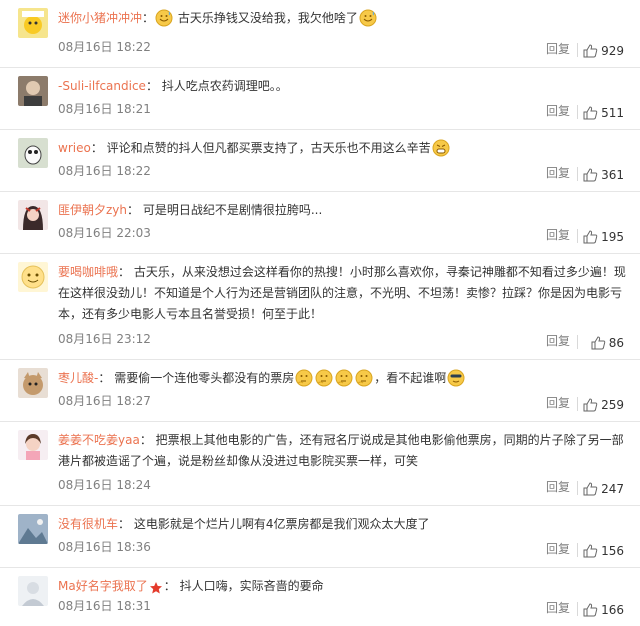 The height and width of the screenshot is (626, 640). Describe the element at coordinates (104, 485) in the screenshot. I see `comment-time: 08月16日 18:24` at that location.